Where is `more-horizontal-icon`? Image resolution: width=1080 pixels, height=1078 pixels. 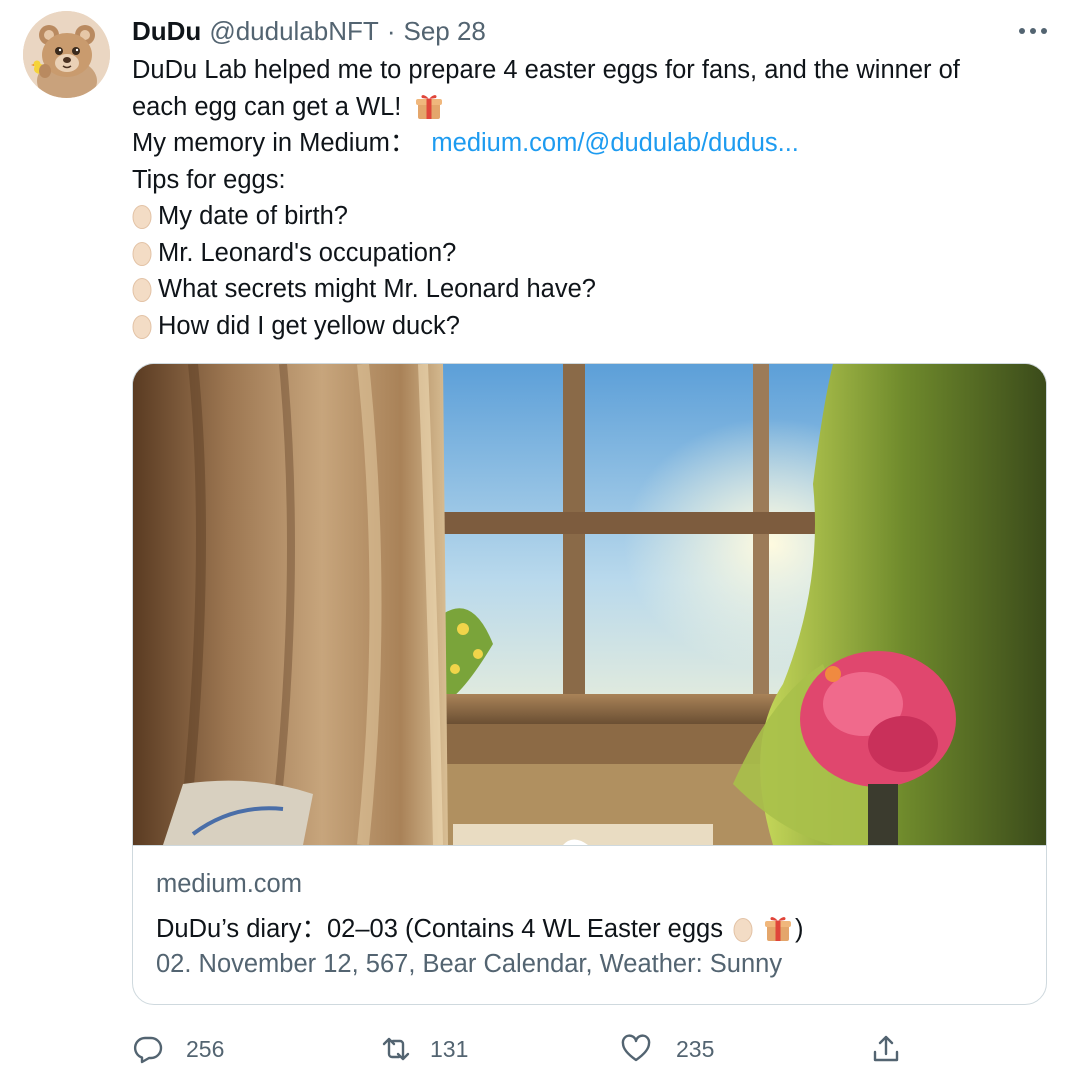 more-horizontal-icon is located at coordinates (1033, 31).